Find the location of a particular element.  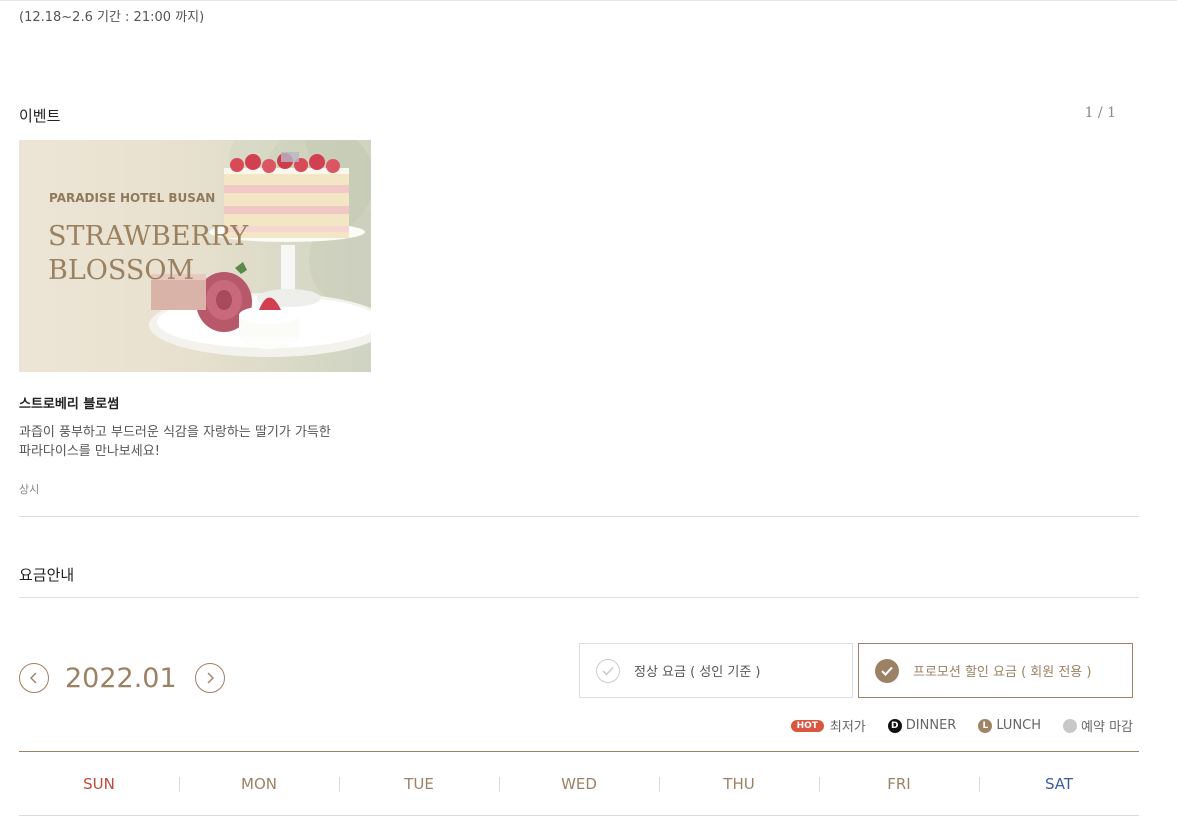

legend-closed-label: 예약 마감 is located at coordinates (1107, 727).